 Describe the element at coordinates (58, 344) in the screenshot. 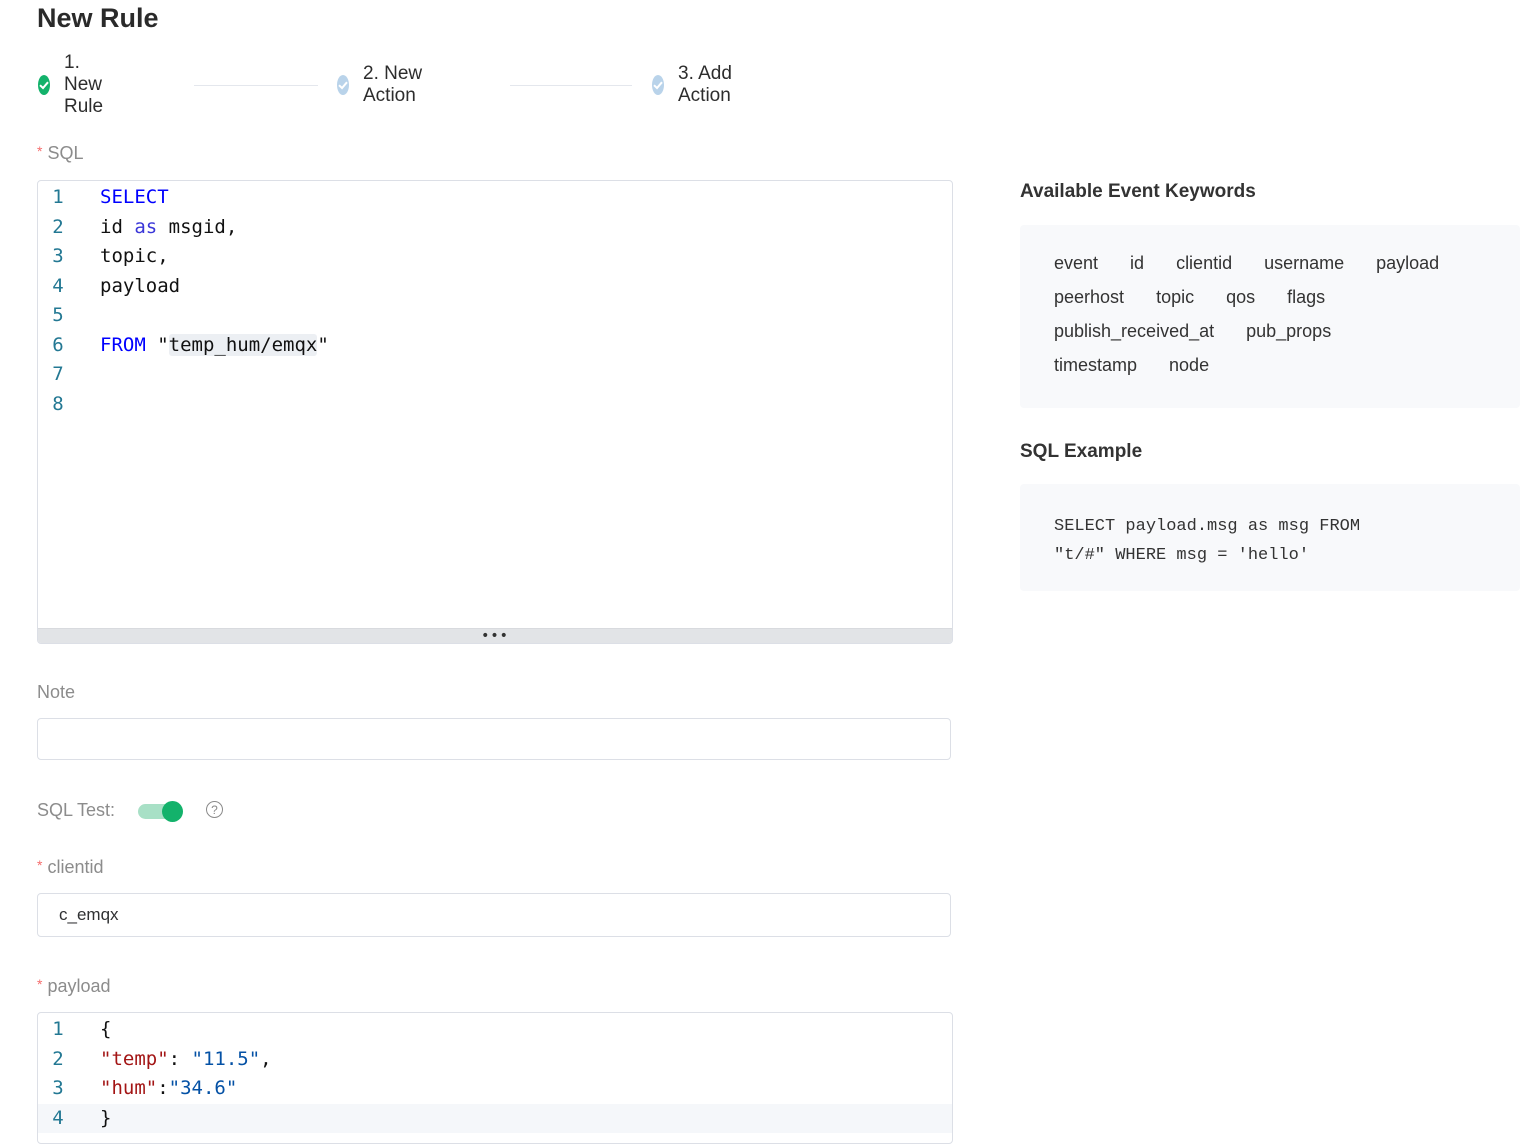

I see `line-number: 6` at that location.